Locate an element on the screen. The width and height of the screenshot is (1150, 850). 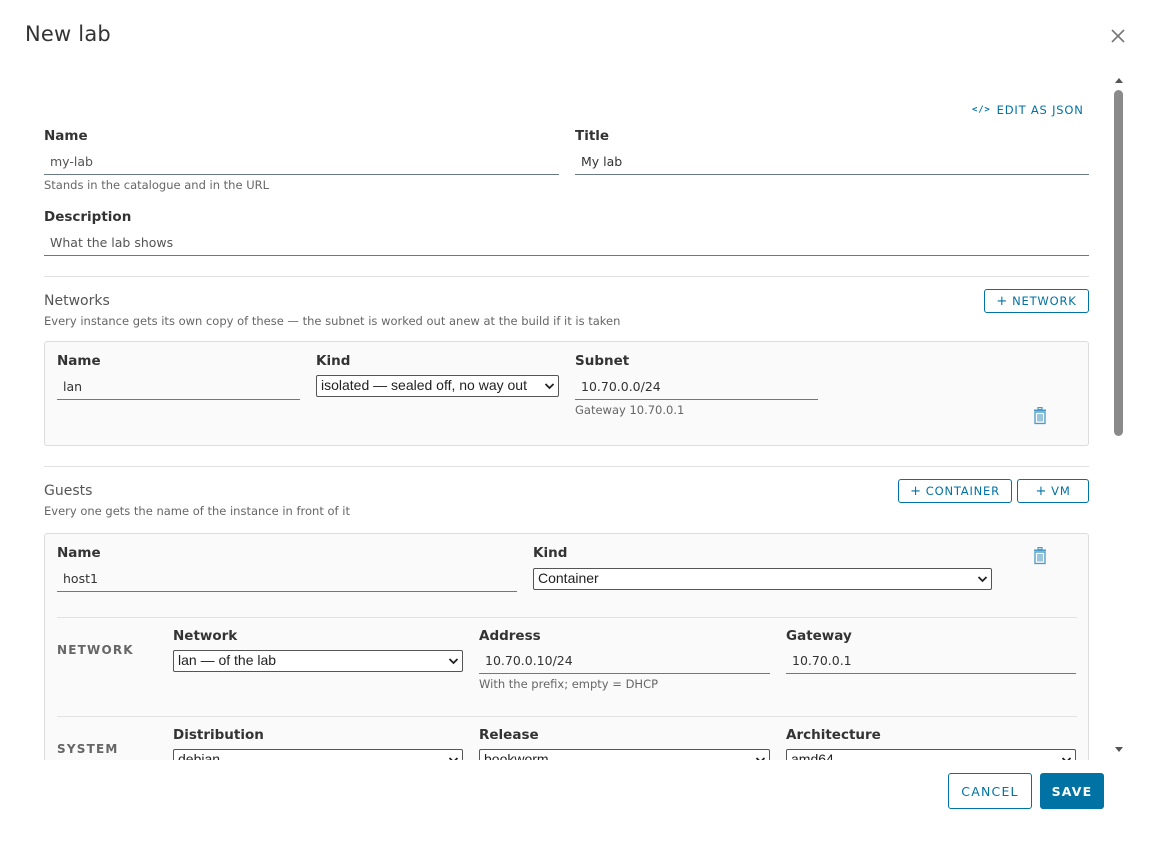
guest-name-input: host1 is located at coordinates (287, 579).